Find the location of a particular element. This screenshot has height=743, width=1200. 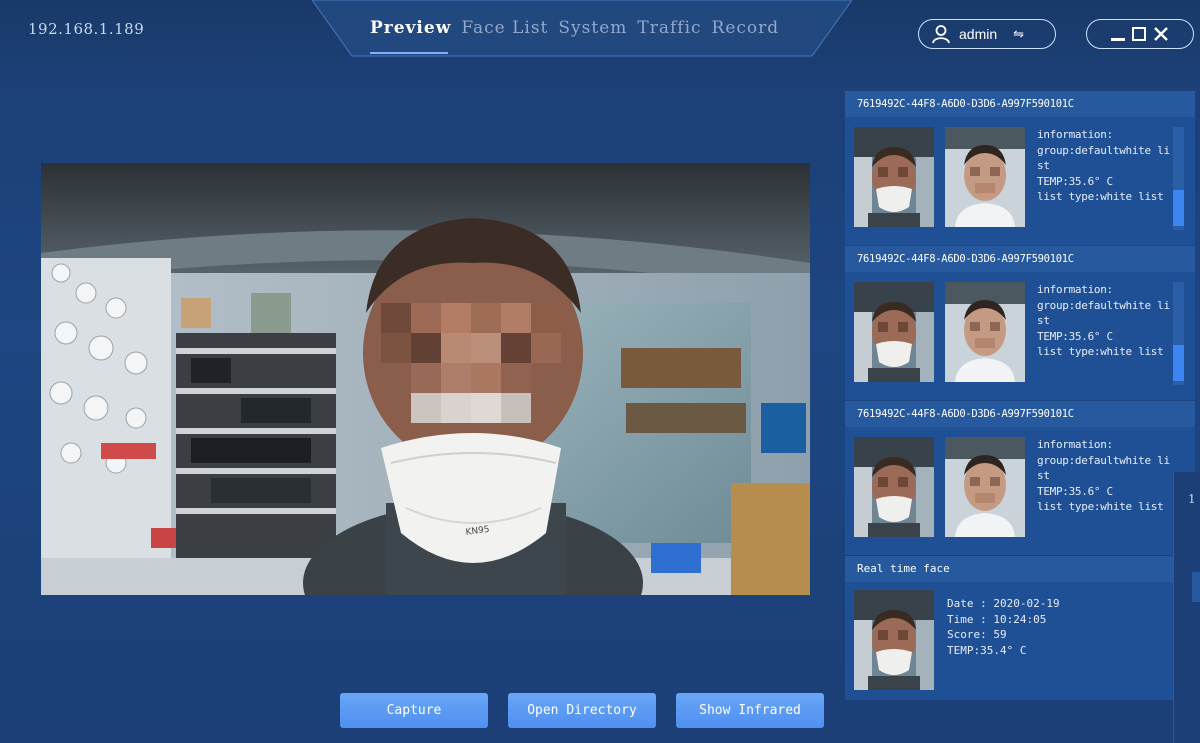

realtime-date: Date : 2020-02-19 is located at coordinates (1003, 603).